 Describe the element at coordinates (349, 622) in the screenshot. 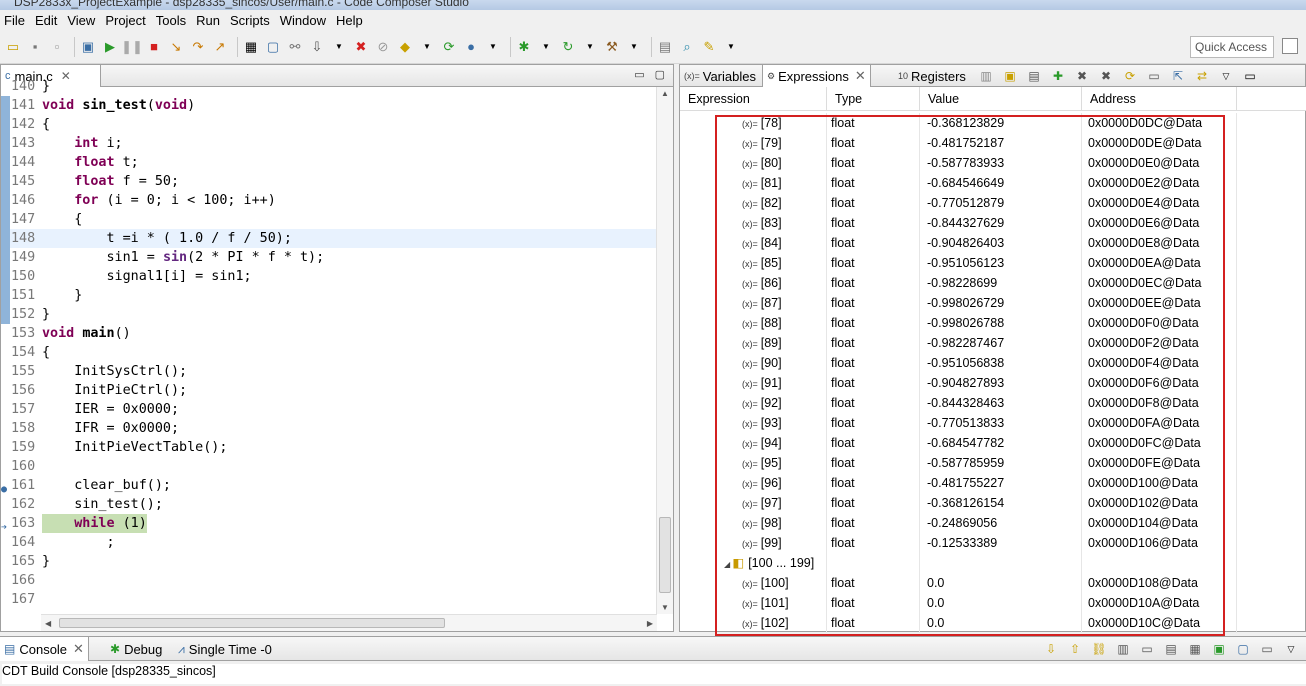

I see `horizontal-scrollbar: ◀ ▶` at that location.